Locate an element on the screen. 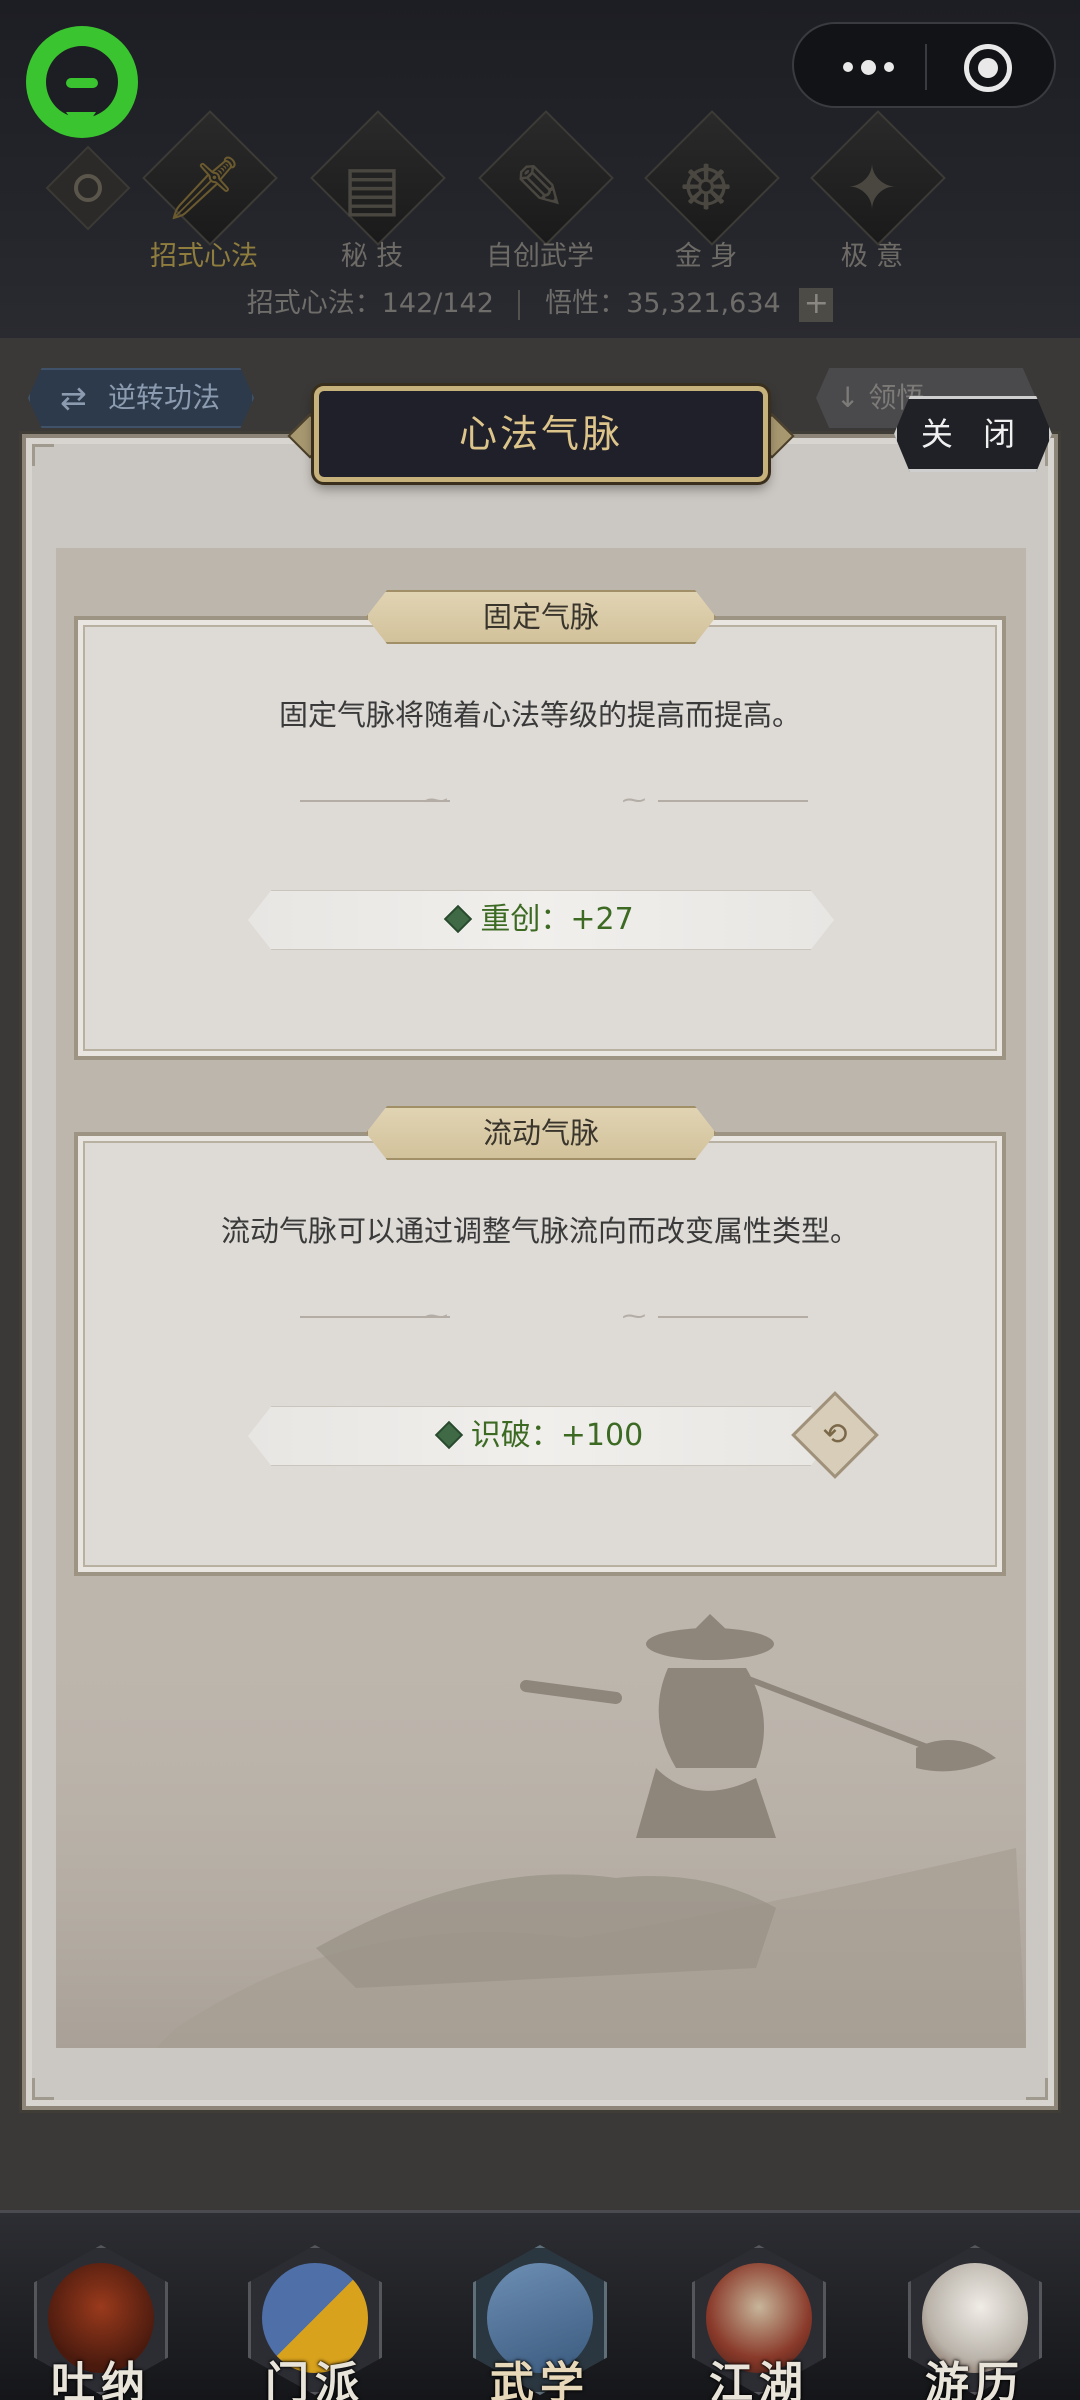 The image size is (1080, 2400). comprehension-label: 悟性： is located at coordinates (586, 303).